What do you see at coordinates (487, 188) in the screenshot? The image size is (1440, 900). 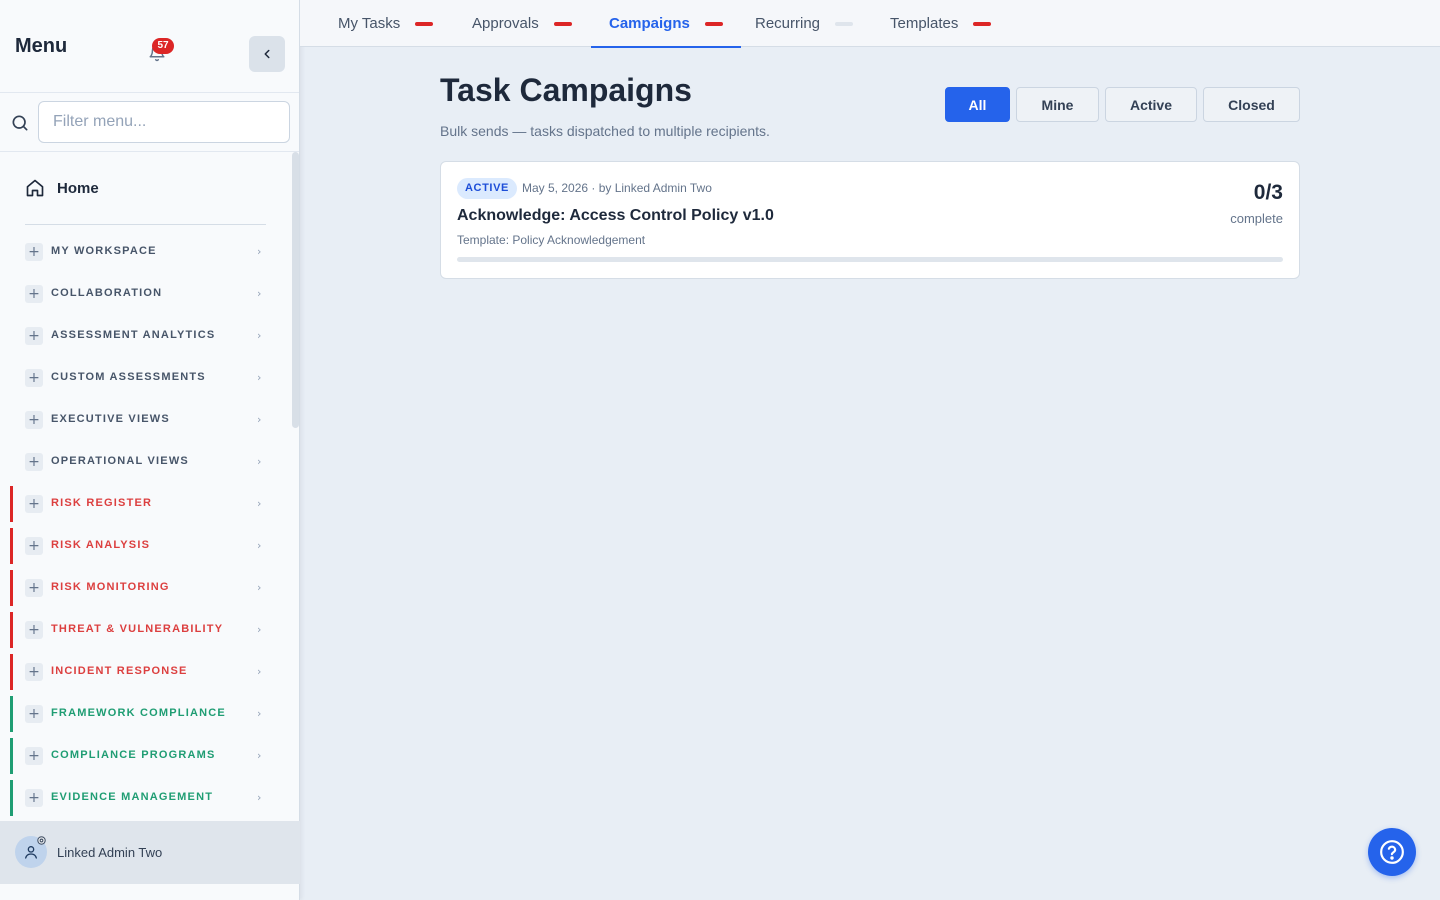 I see `status-badge: ACTIVE` at bounding box center [487, 188].